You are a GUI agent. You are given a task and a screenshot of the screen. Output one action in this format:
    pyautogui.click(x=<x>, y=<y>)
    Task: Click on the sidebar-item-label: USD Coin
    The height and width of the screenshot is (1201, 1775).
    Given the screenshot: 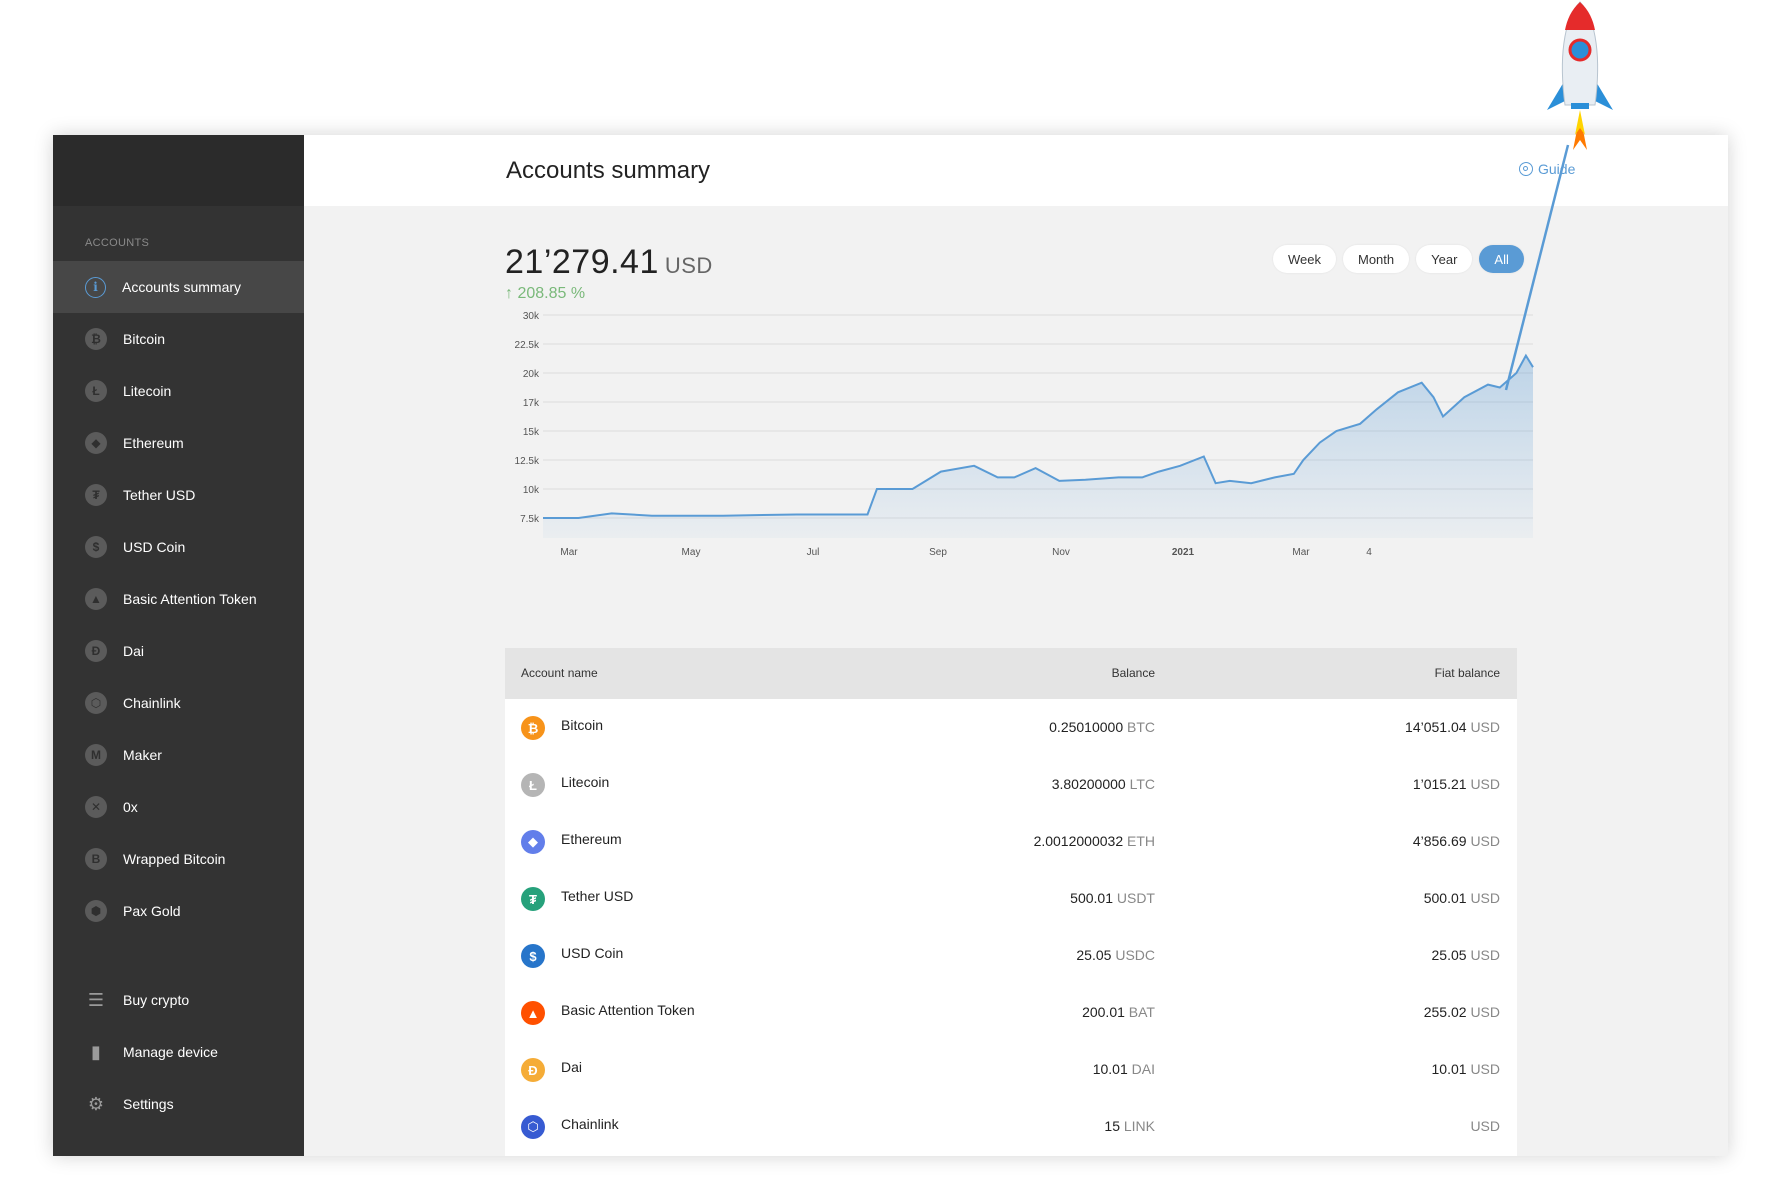 What is the action you would take?
    pyautogui.click(x=154, y=547)
    